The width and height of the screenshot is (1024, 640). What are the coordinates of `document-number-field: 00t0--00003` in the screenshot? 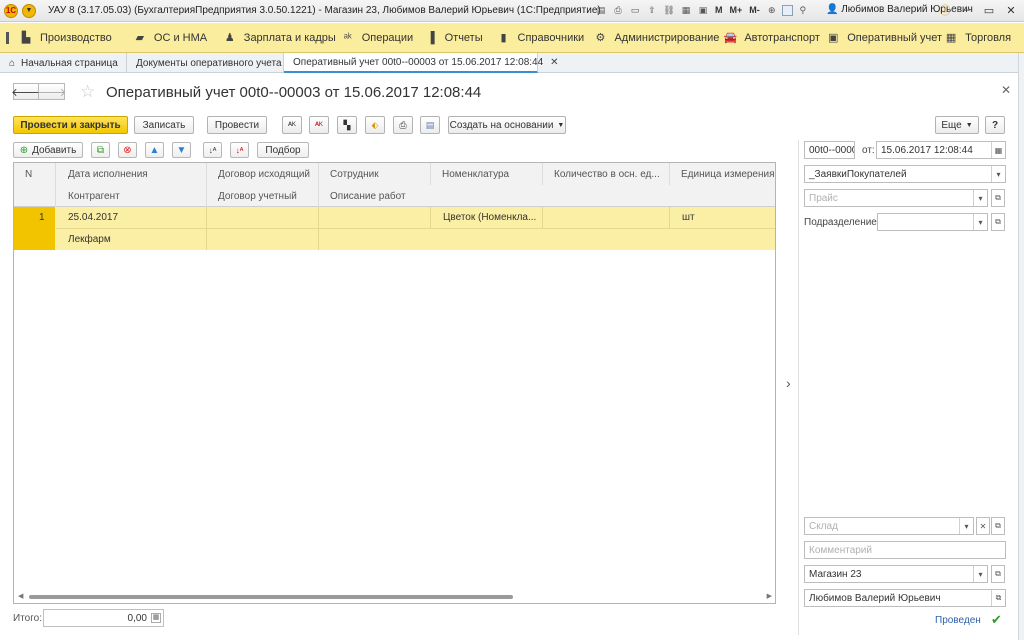 It's located at (829, 150).